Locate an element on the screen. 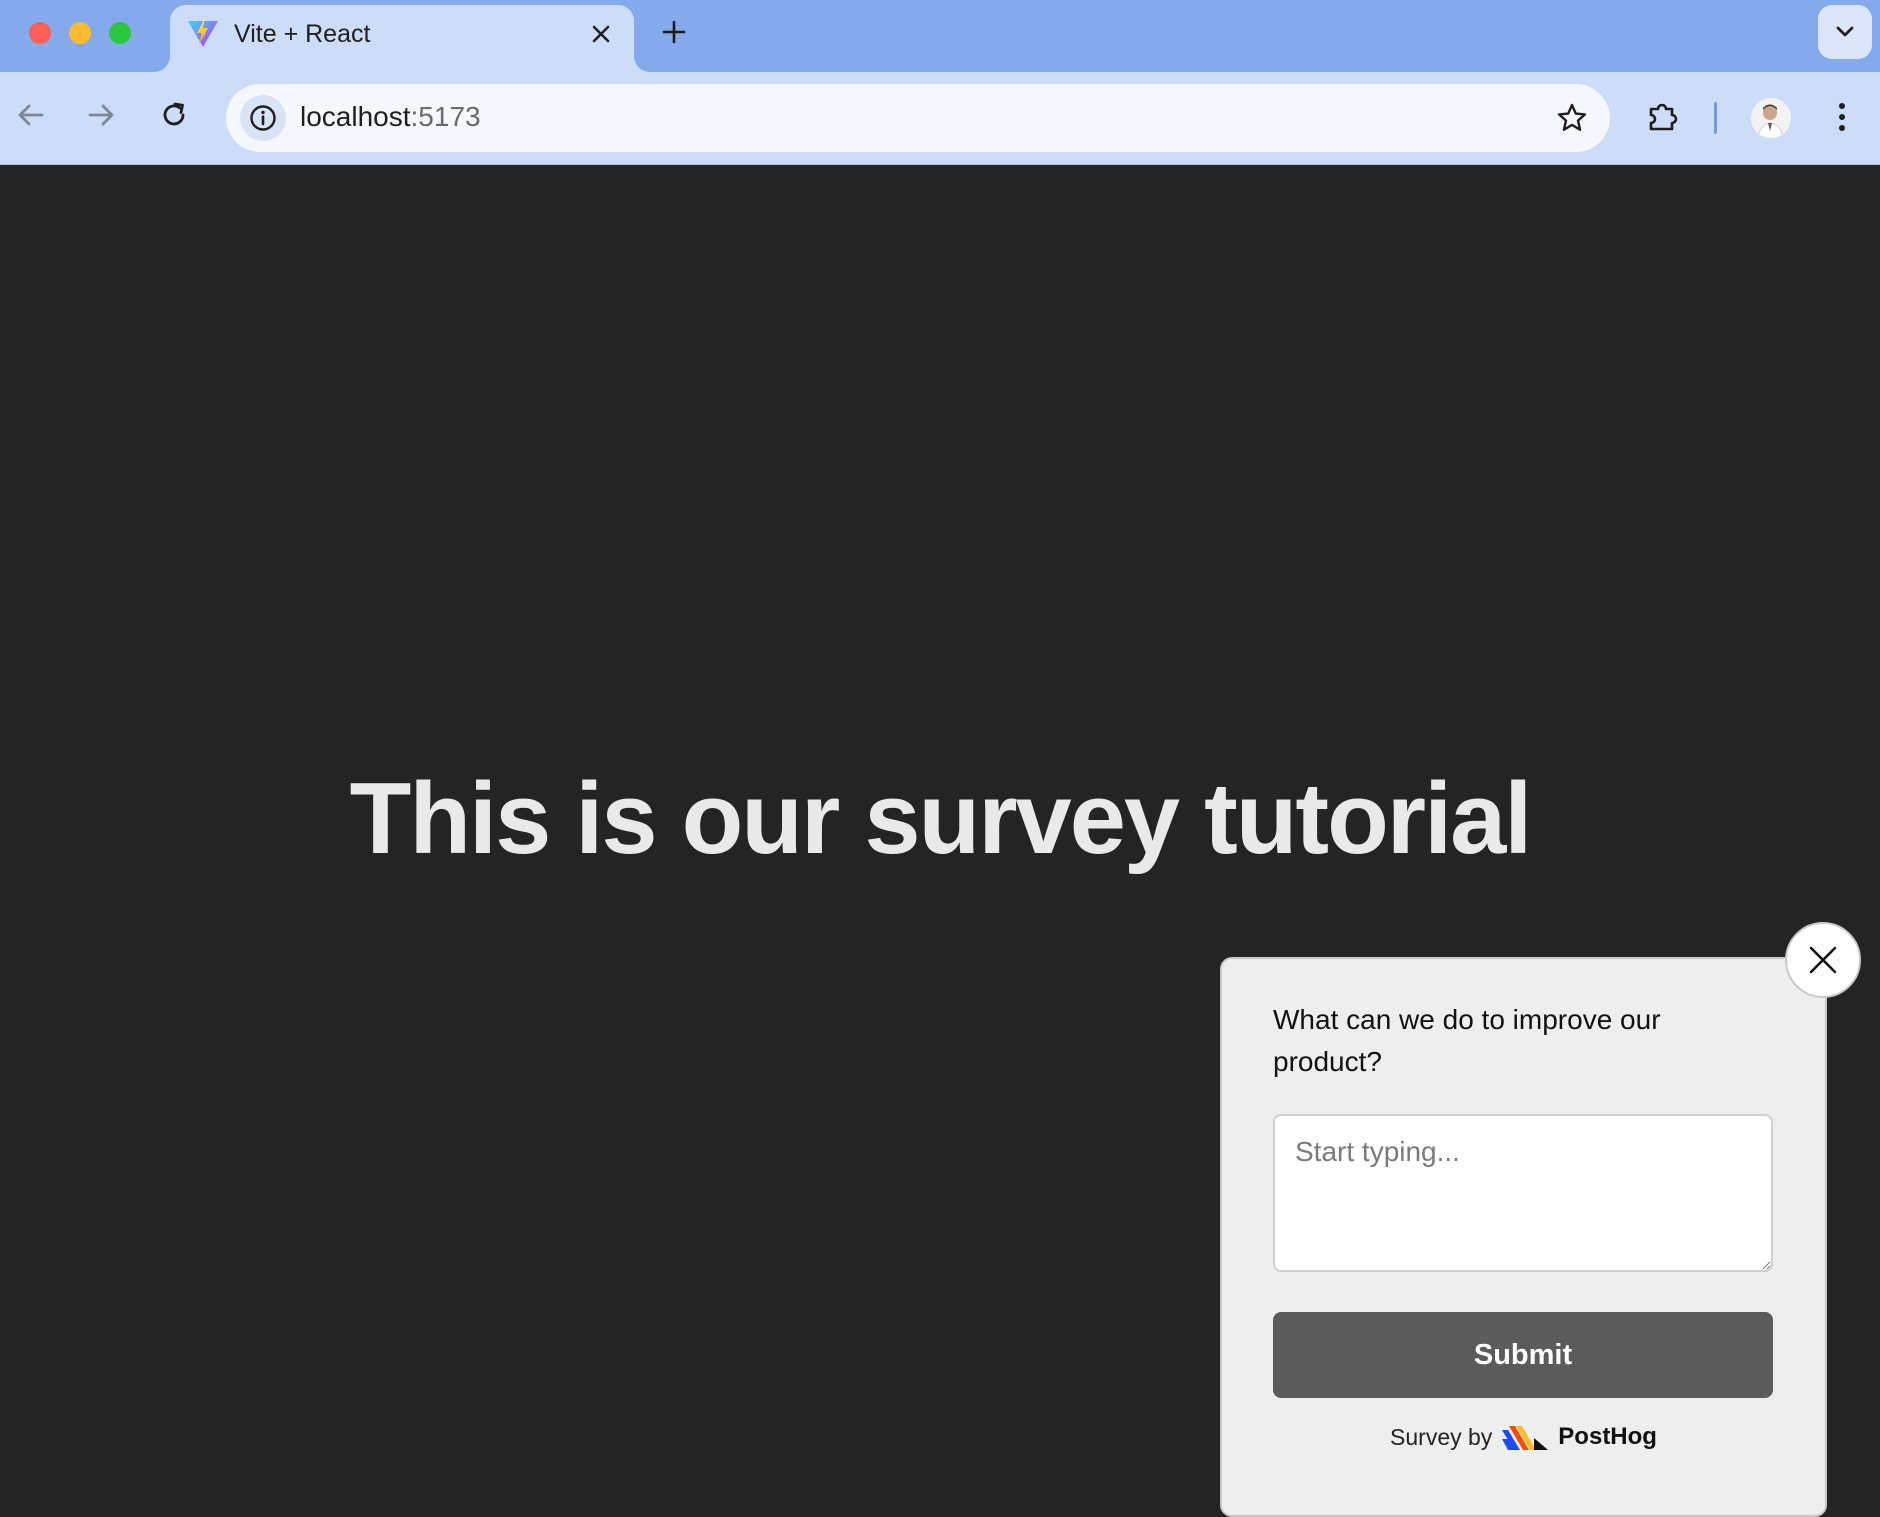  survey-question: What can we do to improve our product? is located at coordinates (1467, 1040).